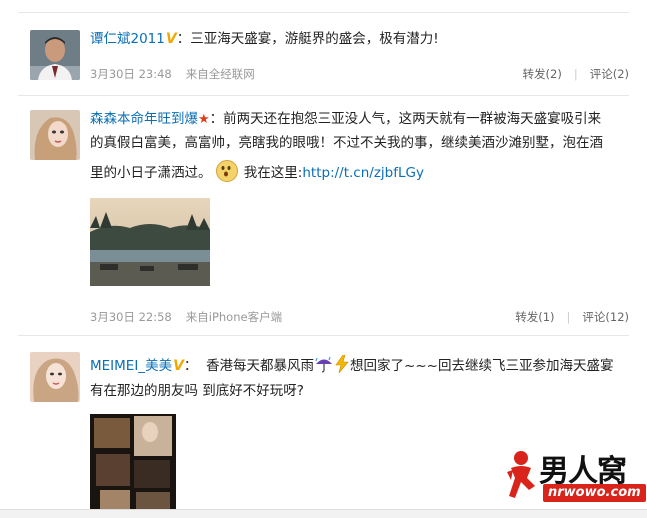 The width and height of the screenshot is (647, 518). I want to click on post-body-line: 前两天还在抱怨三亚没人气，这两天就有一群被海天盛宴吸引来, so click(412, 119).